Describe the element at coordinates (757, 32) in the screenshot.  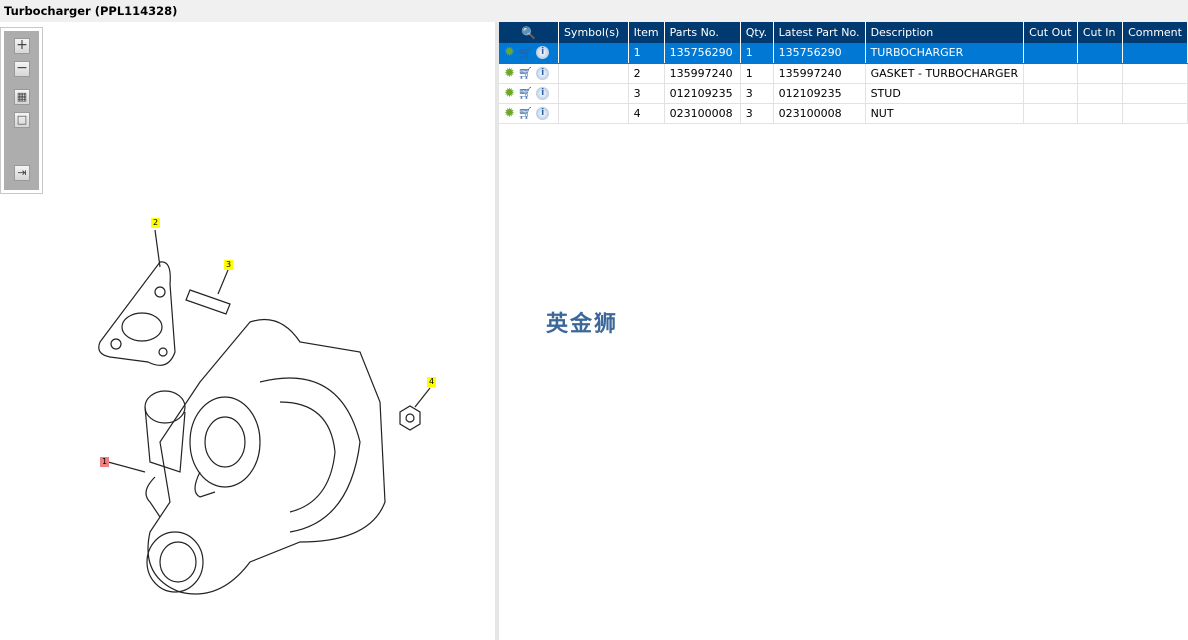
I see `col-qty: Qty.` at that location.